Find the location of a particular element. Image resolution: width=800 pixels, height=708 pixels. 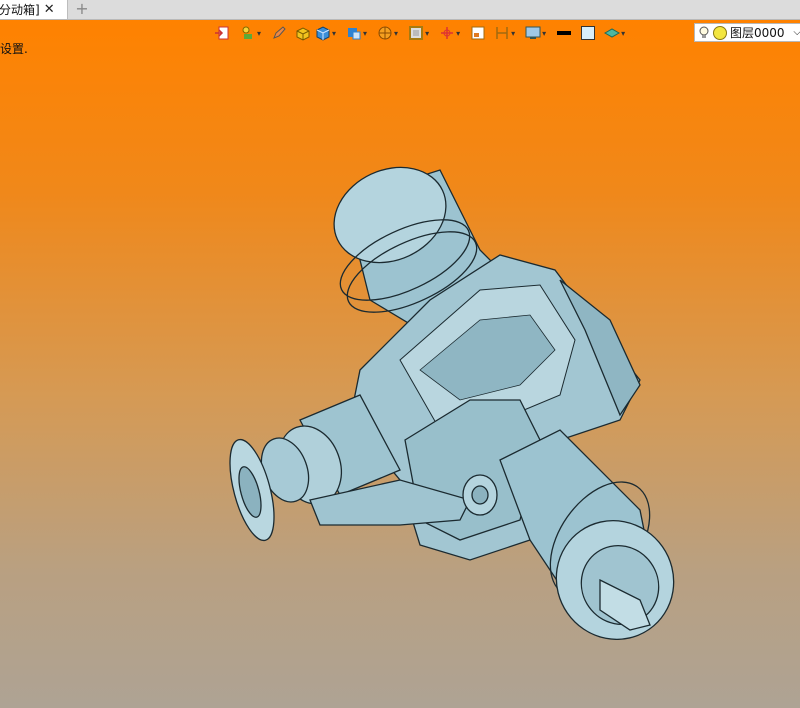

lightbulb-icon is located at coordinates (704, 32).